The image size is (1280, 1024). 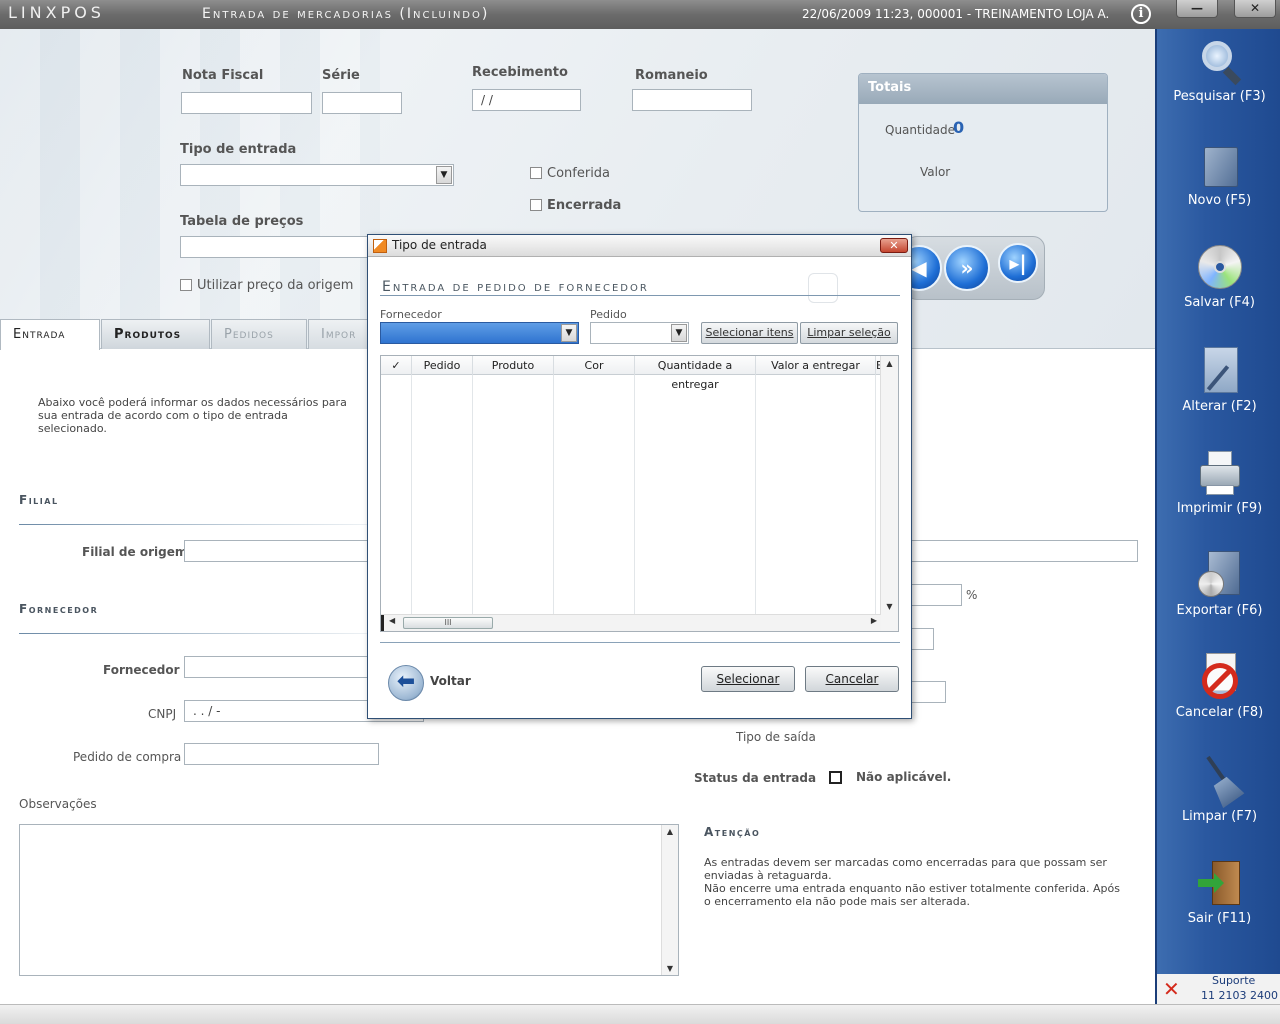 I want to click on exportar-button: Exportar (F6), so click(x=1218, y=584).